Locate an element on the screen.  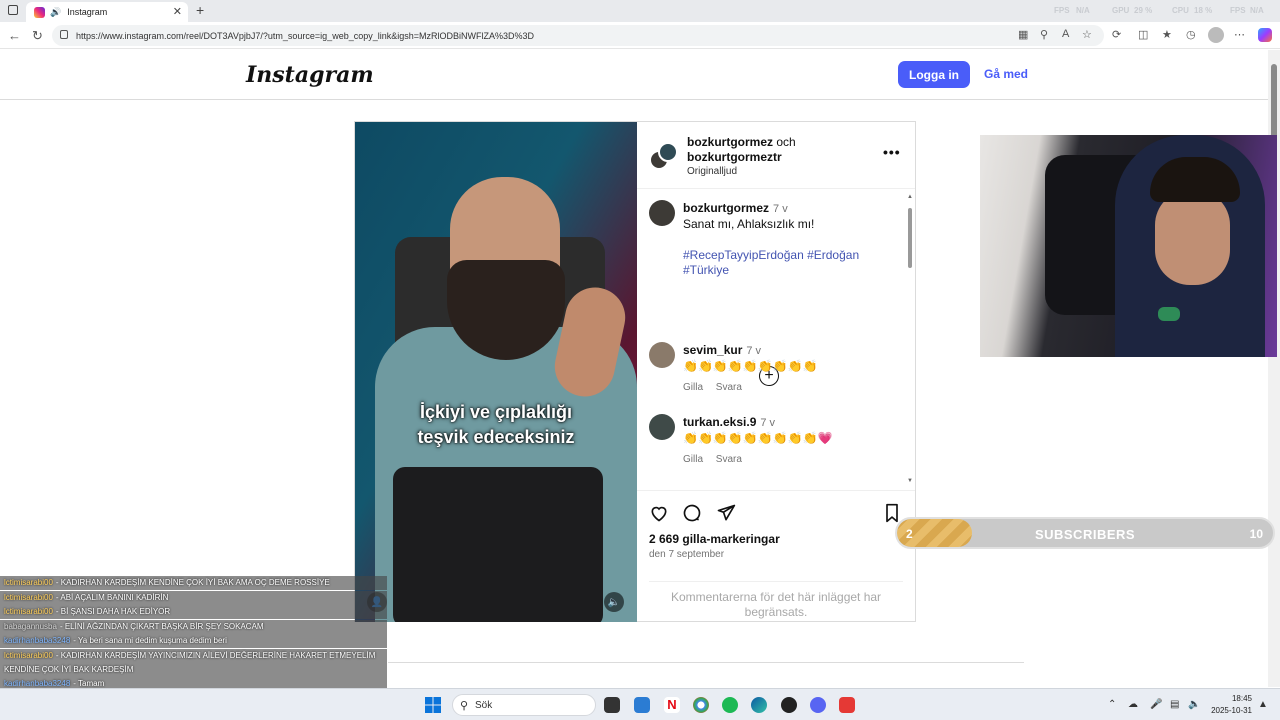
tray-chevron-icon: ⌃ is located at coordinates (1112, 704).